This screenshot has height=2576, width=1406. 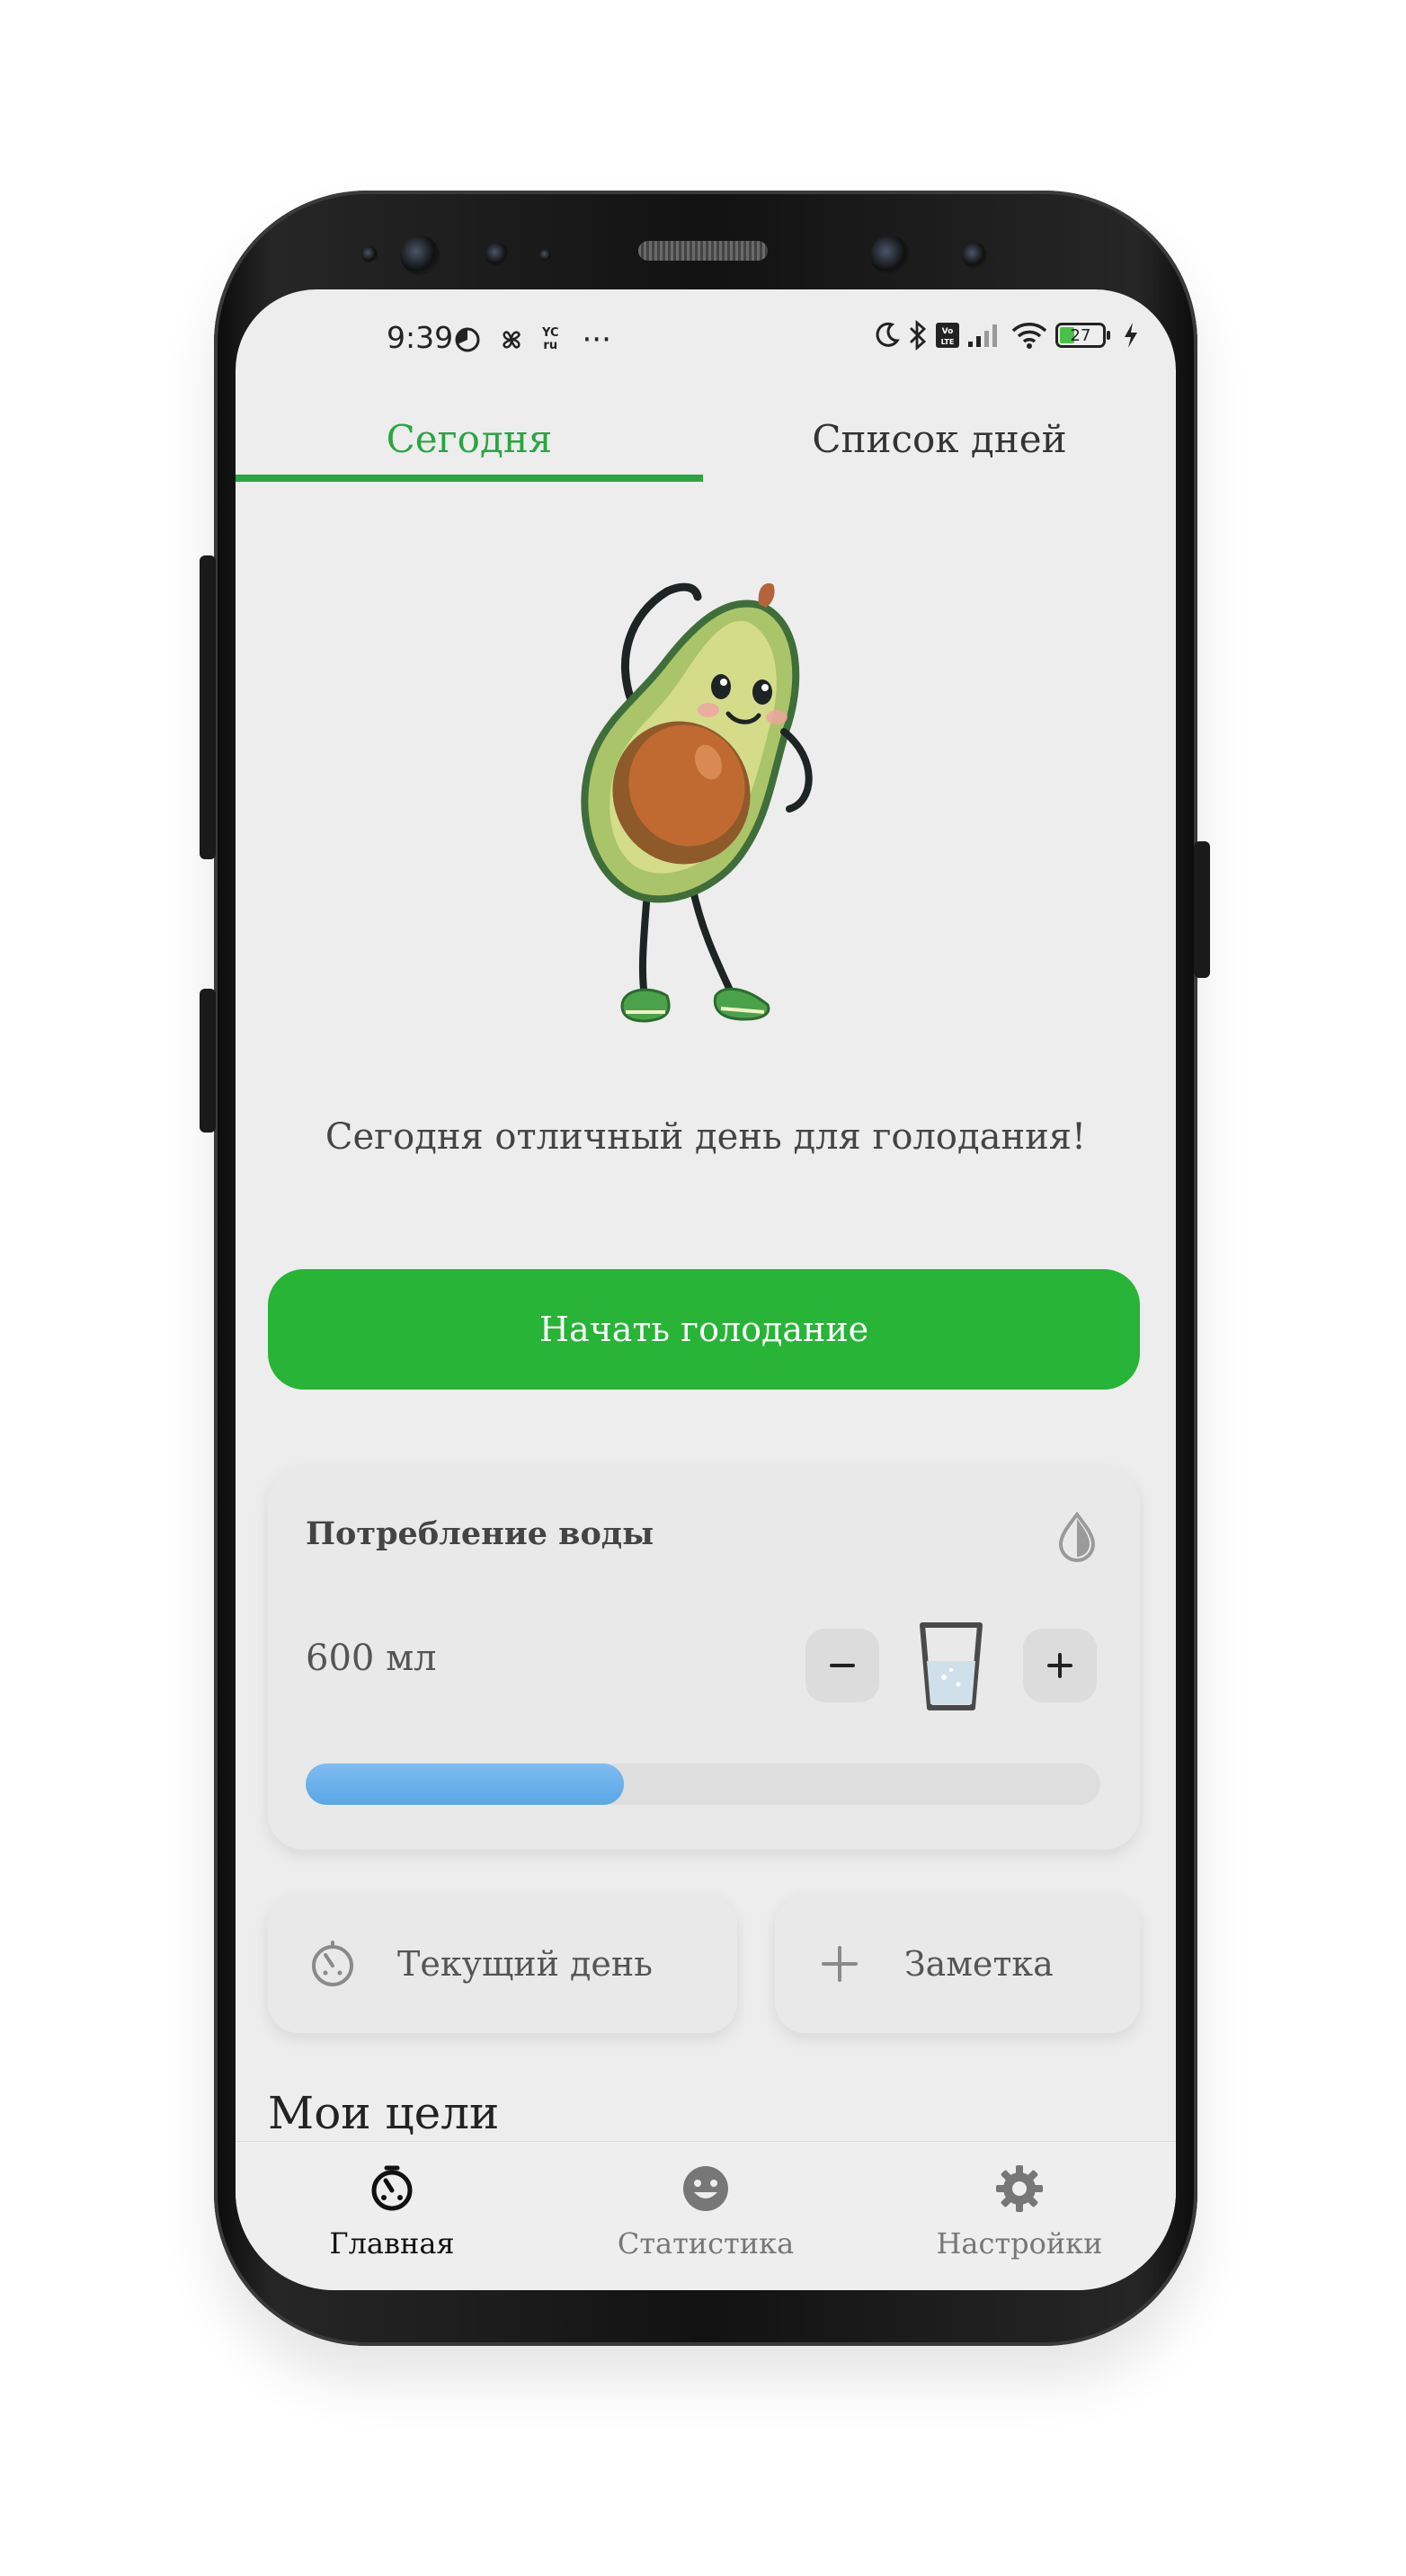 I want to click on smile-icon, so click(x=705, y=2188).